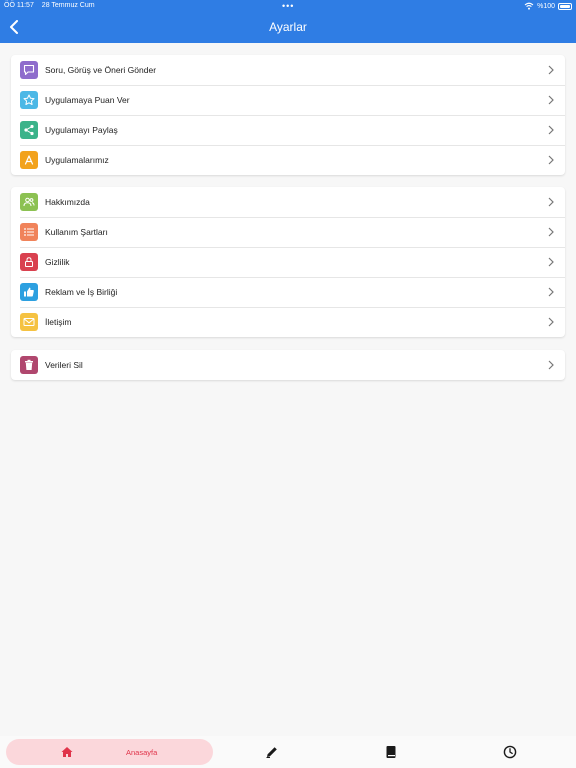 This screenshot has width=576, height=768. What do you see at coordinates (288, 160) in the screenshot?
I see `menu-item-our-apps: Uygulamalarımız` at bounding box center [288, 160].